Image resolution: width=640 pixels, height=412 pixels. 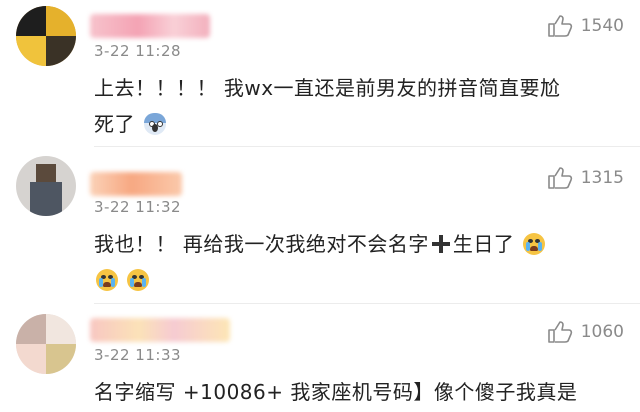 I want to click on comment-text: 名字缩写 +10086+ 我家座机号码】像个傻子我真是, so click(x=359, y=392).